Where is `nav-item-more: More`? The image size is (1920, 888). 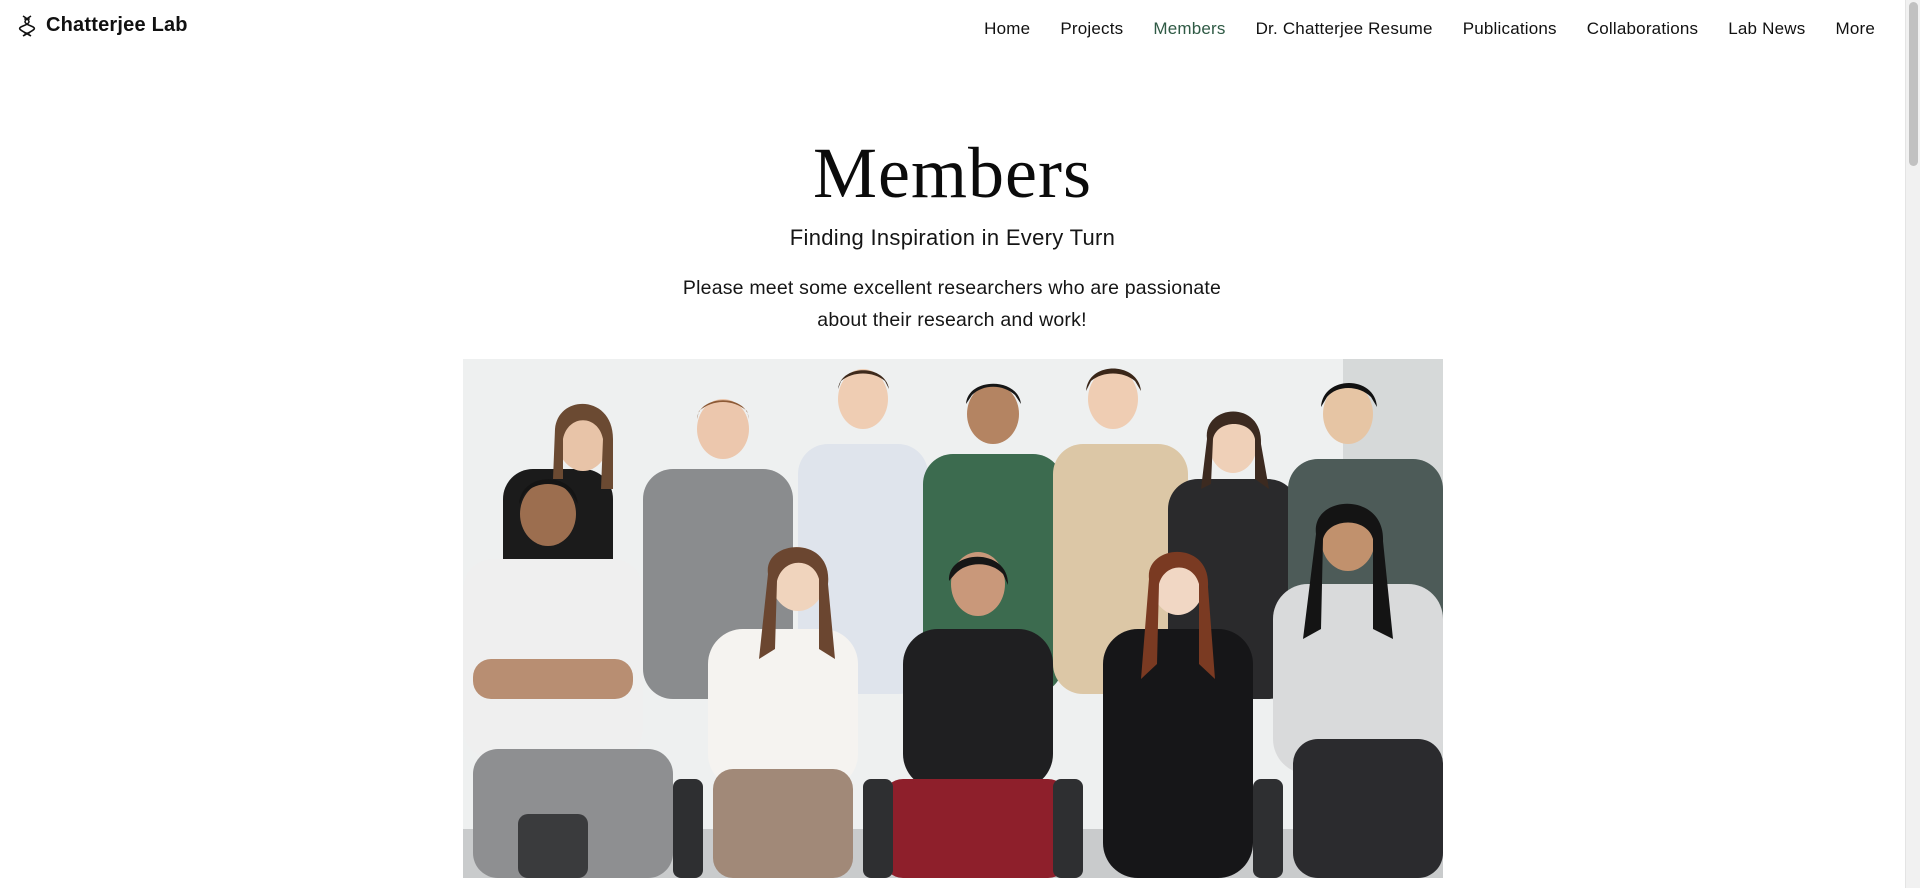
nav-item-more: More is located at coordinates (1855, 29).